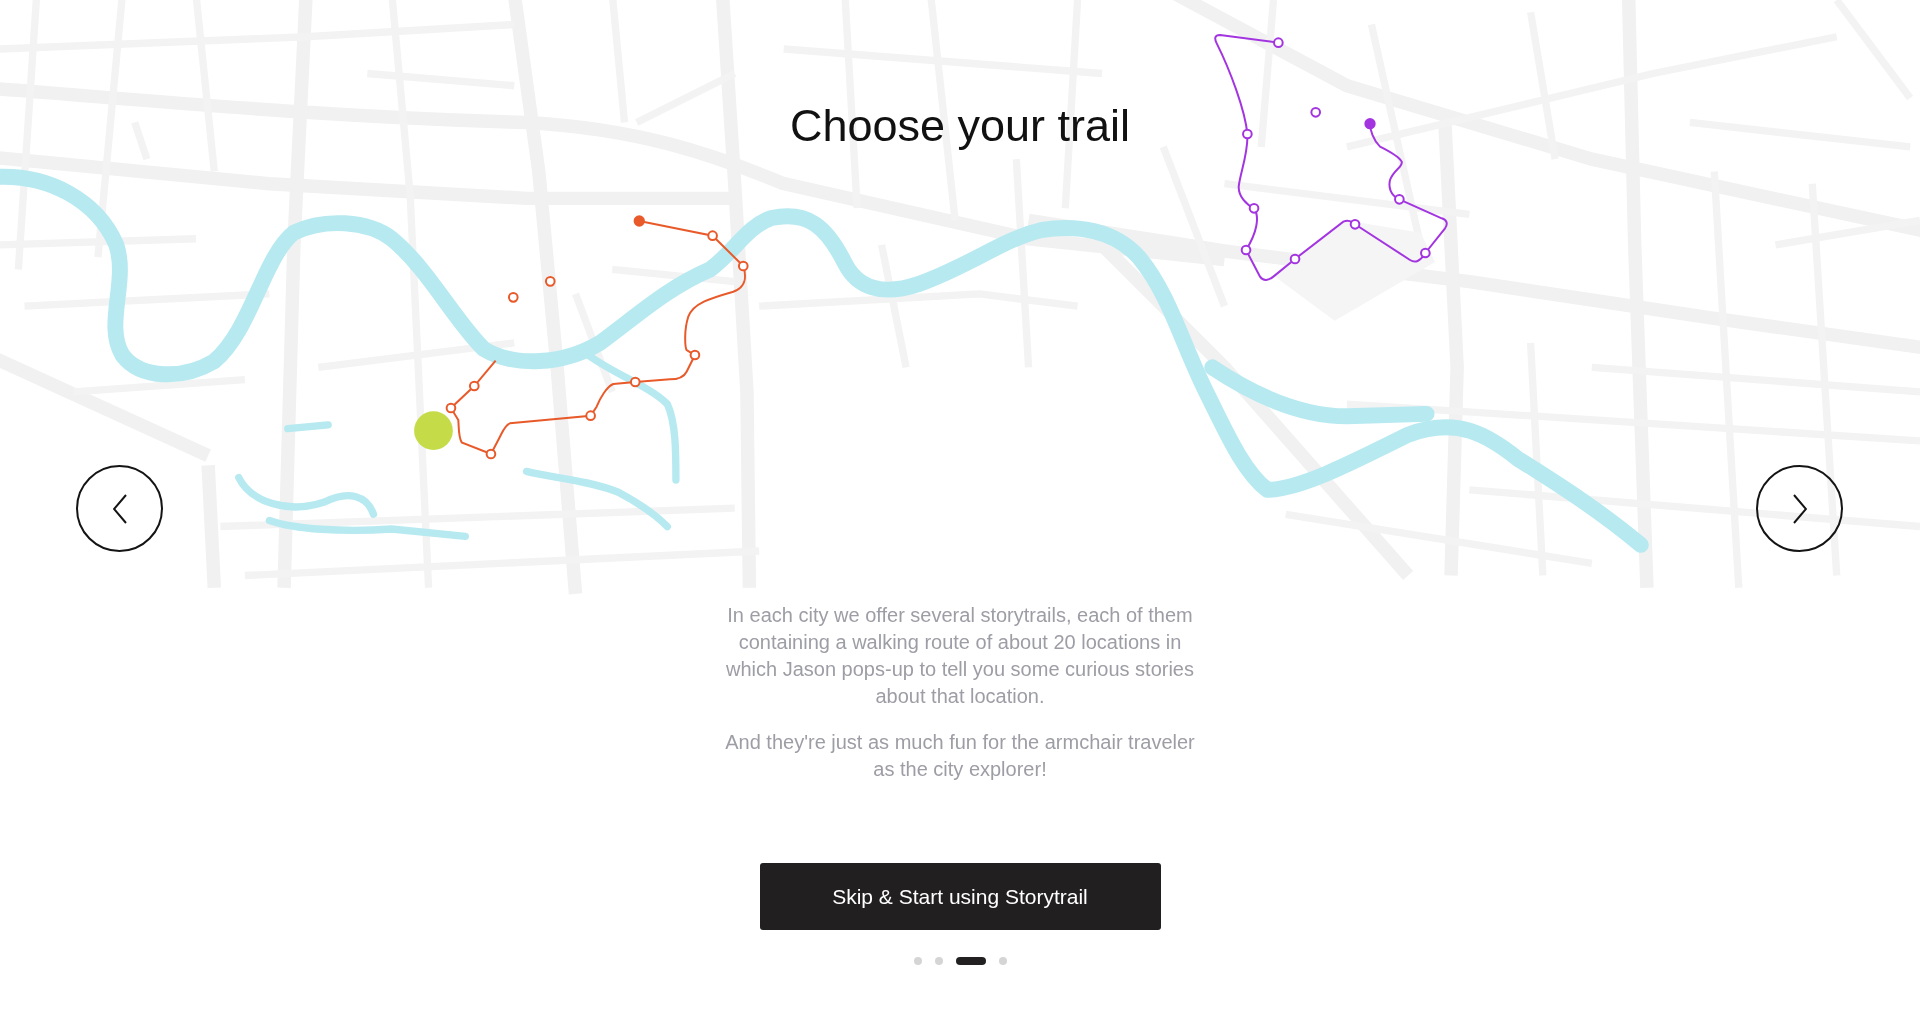 This screenshot has width=1920, height=1017. Describe the element at coordinates (960, 896) in the screenshot. I see `skip-start-button: Skip & Start using Storytrail` at that location.